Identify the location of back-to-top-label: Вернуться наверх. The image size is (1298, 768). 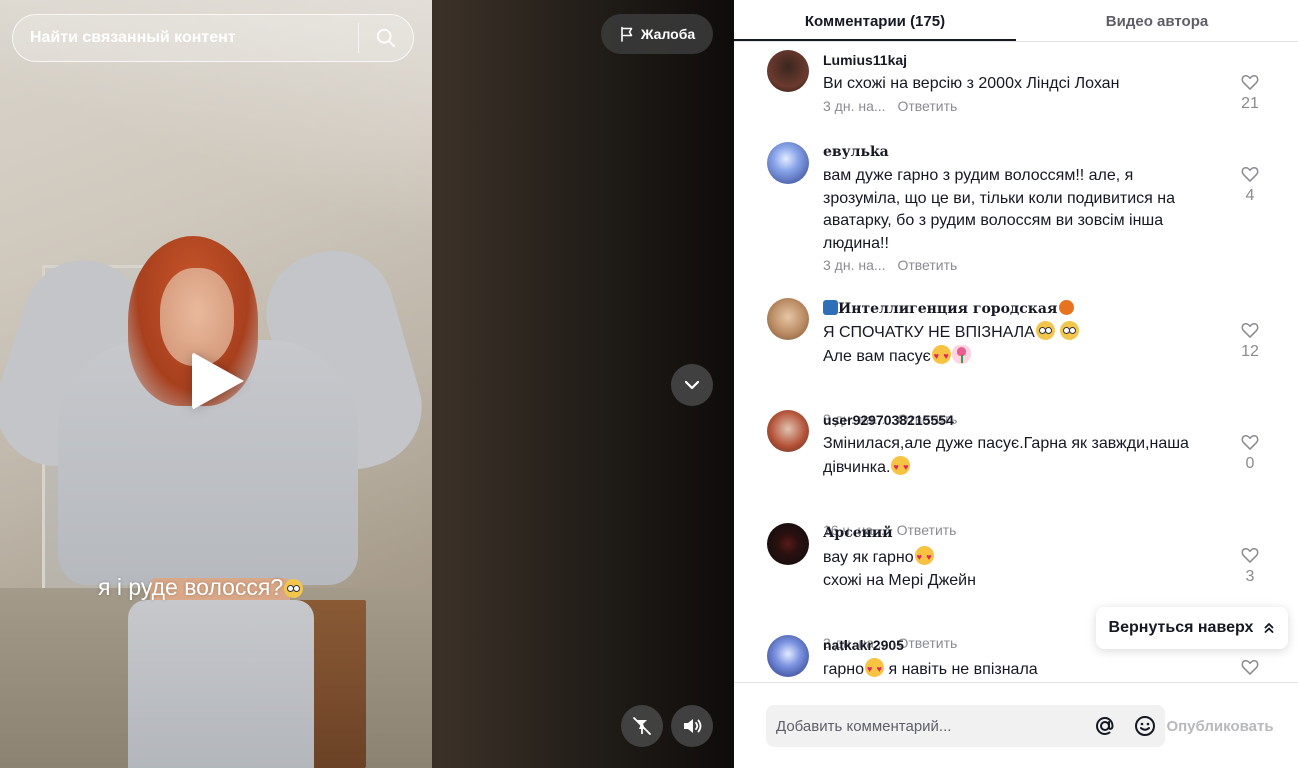
(1181, 627).